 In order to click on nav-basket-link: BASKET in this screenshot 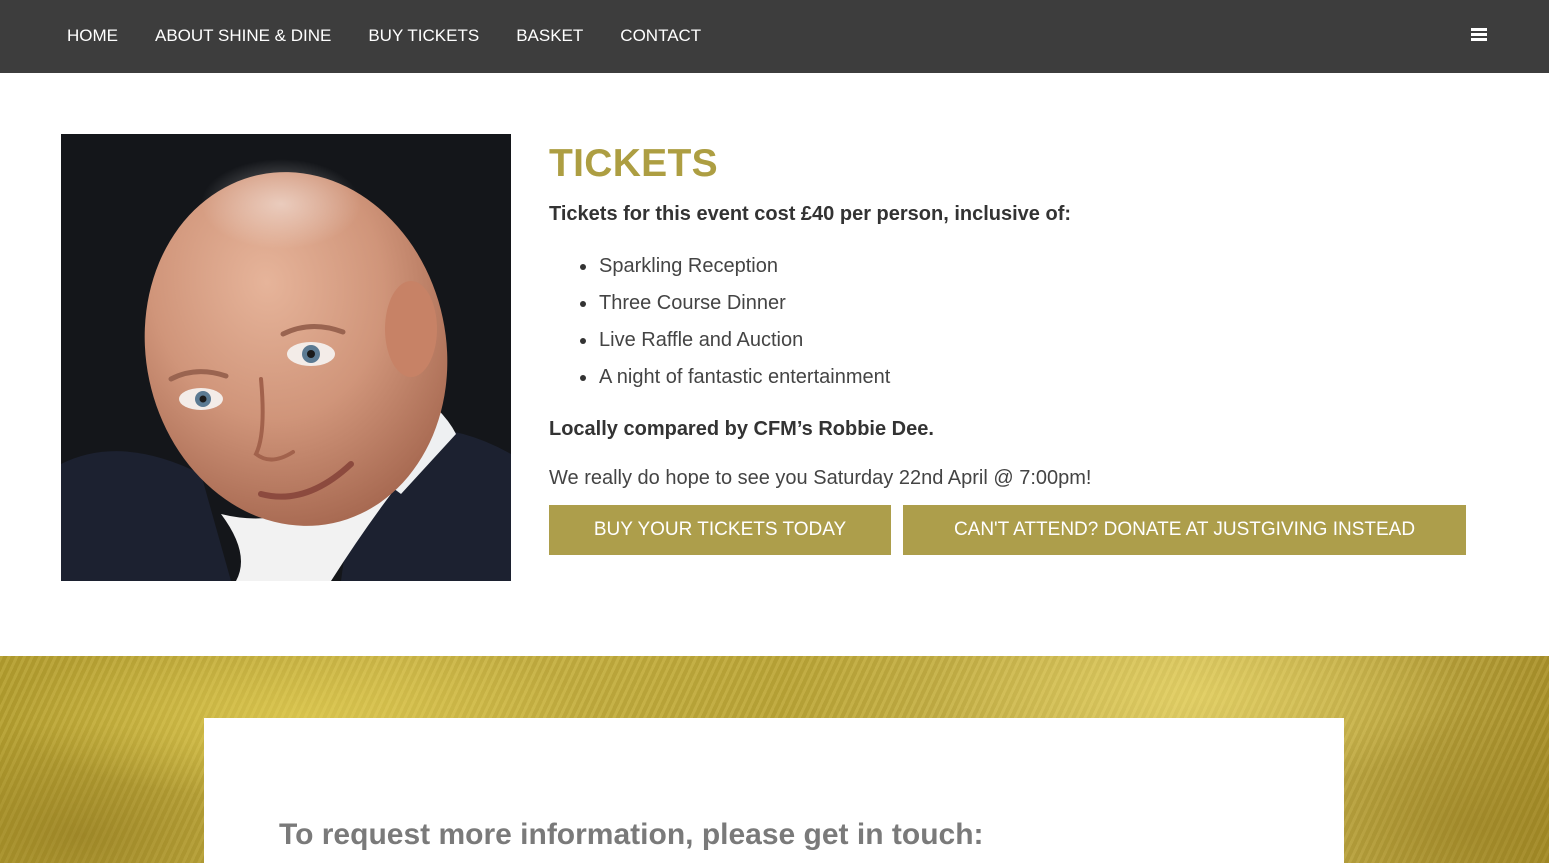, I will do `click(549, 36)`.